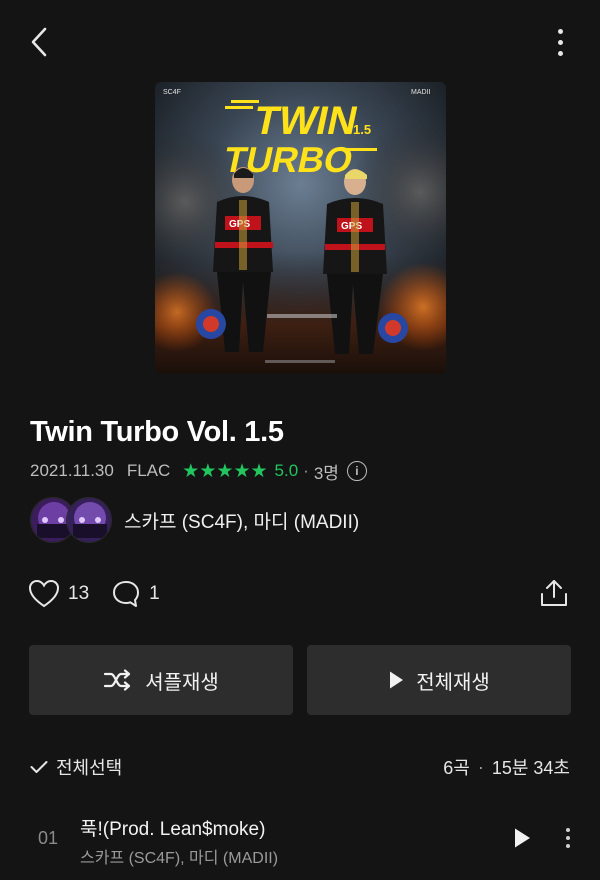  I want to click on track-number: 01, so click(48, 838).